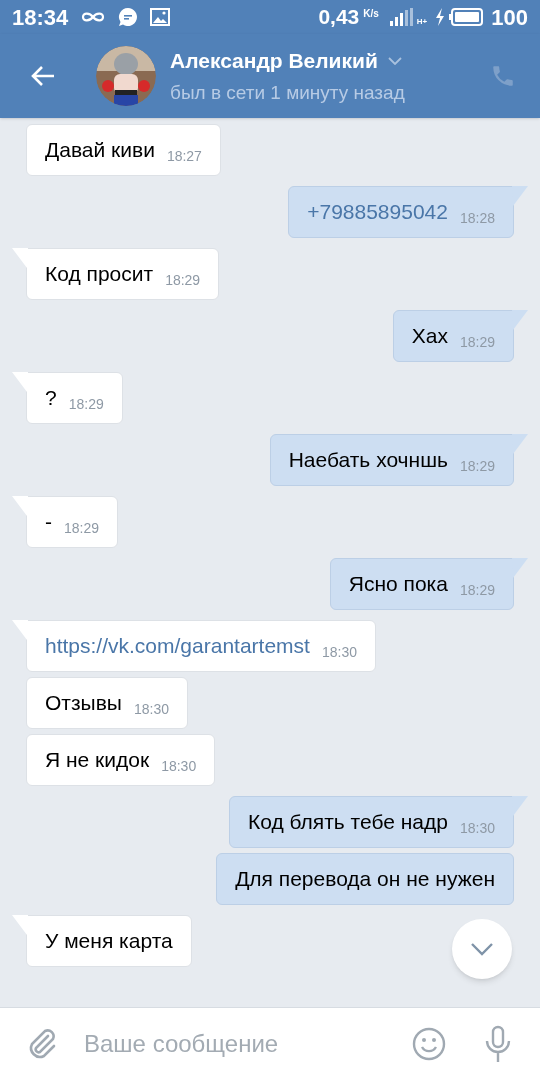 Image resolution: width=540 pixels, height=1080 pixels. Describe the element at coordinates (429, 336) in the screenshot. I see `message-text: Хах` at that location.